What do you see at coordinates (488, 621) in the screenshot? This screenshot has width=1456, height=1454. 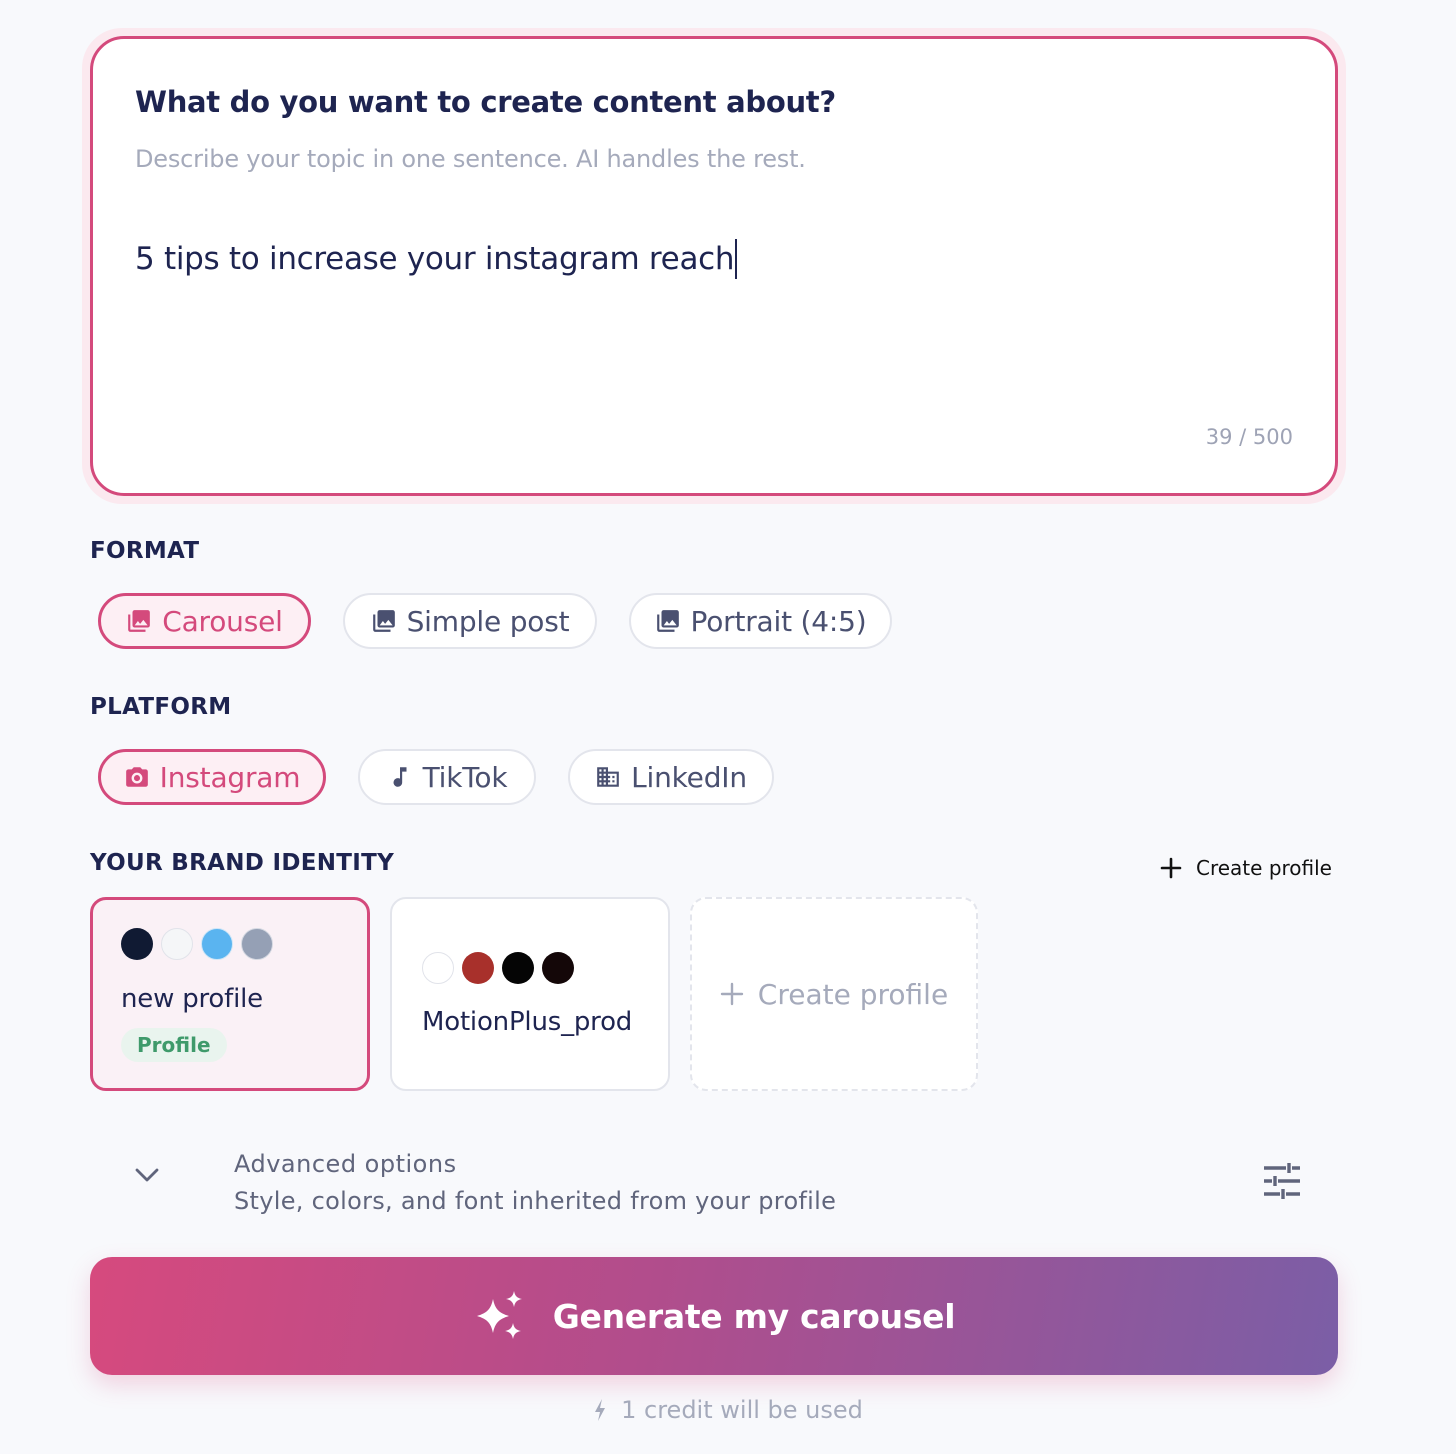 I see `format-option-label: Simple post` at bounding box center [488, 621].